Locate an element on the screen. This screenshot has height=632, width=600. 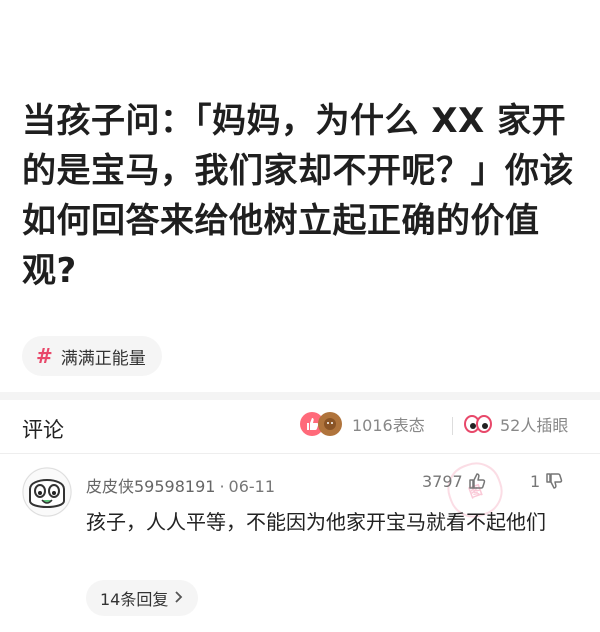
dislike-button: 1 is located at coordinates (547, 481).